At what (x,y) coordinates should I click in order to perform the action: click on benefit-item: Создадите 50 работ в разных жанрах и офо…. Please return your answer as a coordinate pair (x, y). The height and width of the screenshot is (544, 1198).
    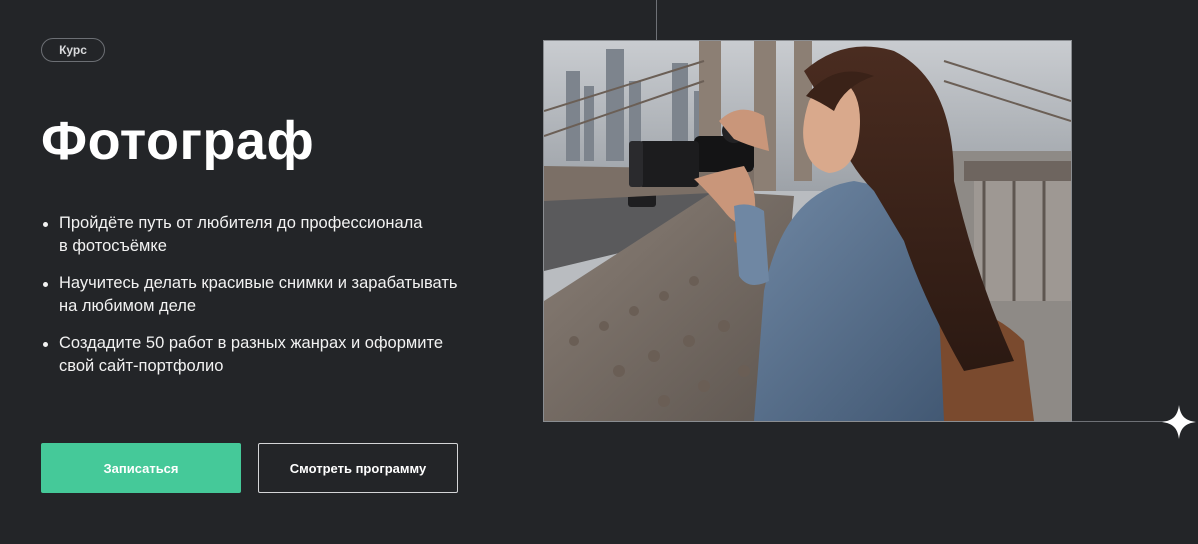
    Looking at the image, I should click on (276, 355).